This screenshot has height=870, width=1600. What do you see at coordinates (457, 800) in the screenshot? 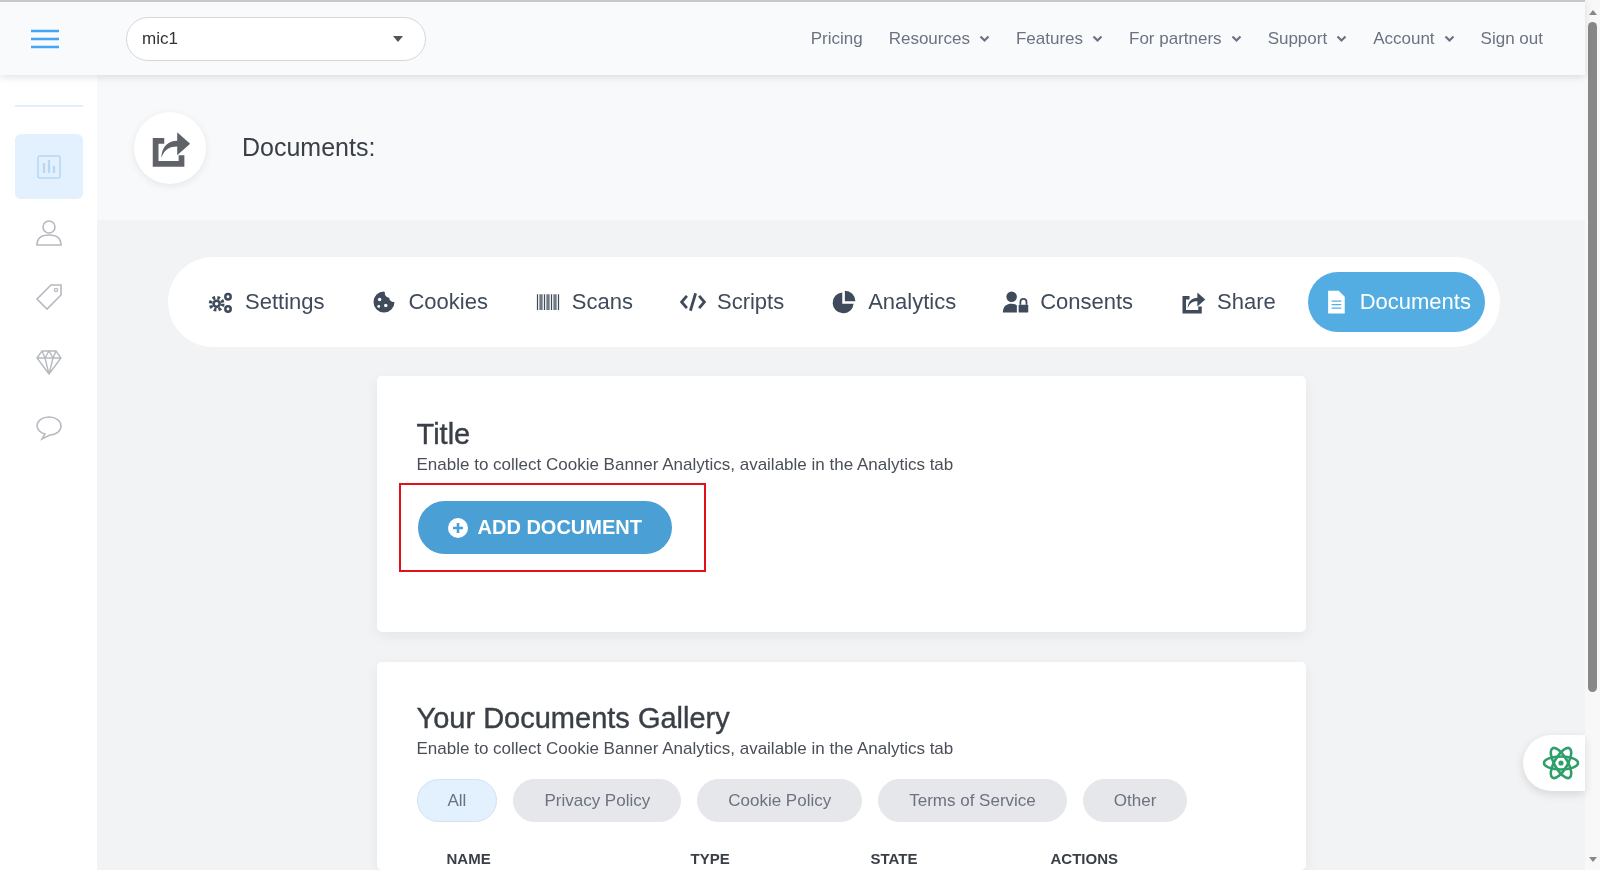
I see `filter-chip: All` at bounding box center [457, 800].